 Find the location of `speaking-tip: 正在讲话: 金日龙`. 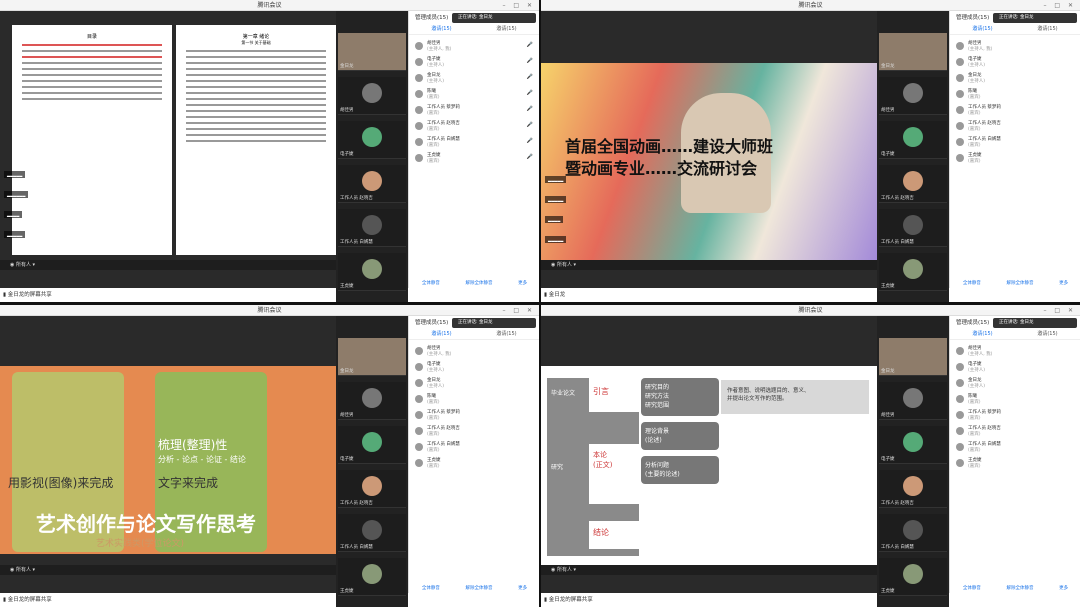

speaking-tip: 正在讲话: 金日龙 is located at coordinates (1035, 323).